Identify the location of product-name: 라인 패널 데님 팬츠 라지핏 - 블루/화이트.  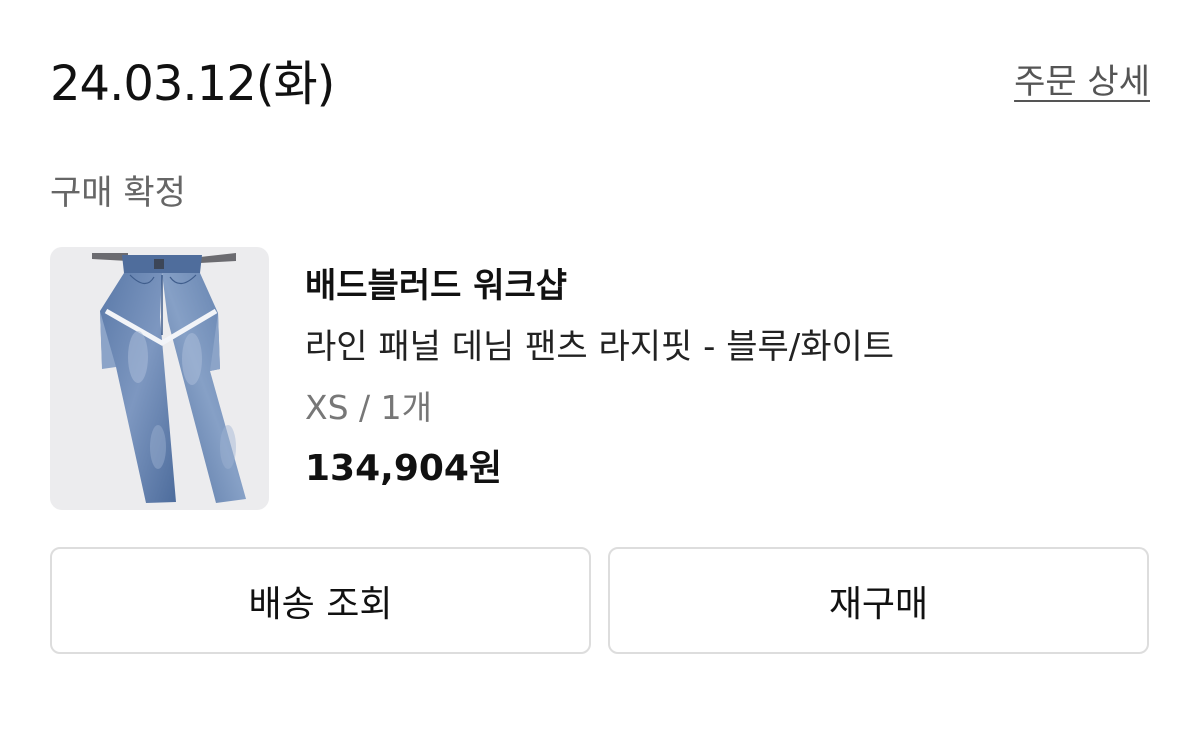
(599, 347).